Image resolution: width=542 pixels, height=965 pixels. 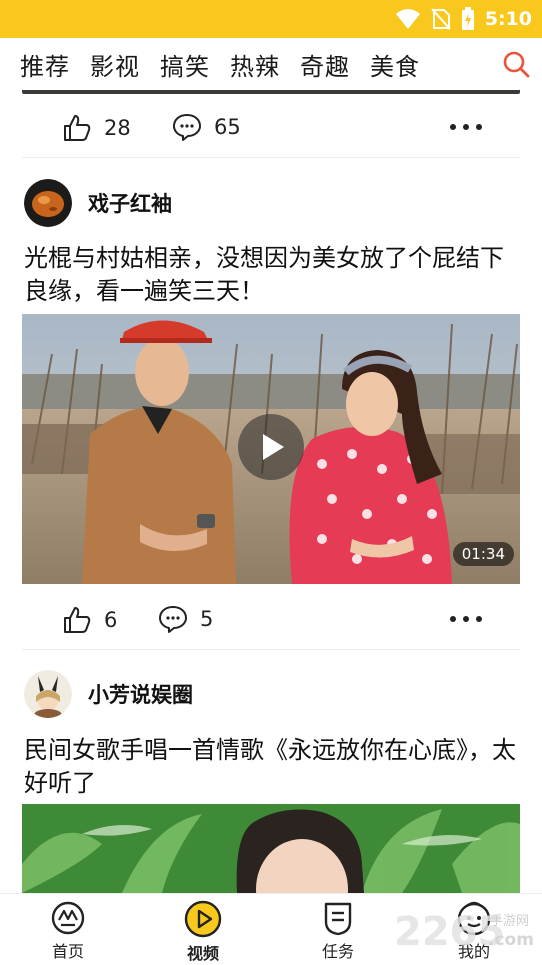 I want to click on comment-button: 65, so click(x=206, y=127).